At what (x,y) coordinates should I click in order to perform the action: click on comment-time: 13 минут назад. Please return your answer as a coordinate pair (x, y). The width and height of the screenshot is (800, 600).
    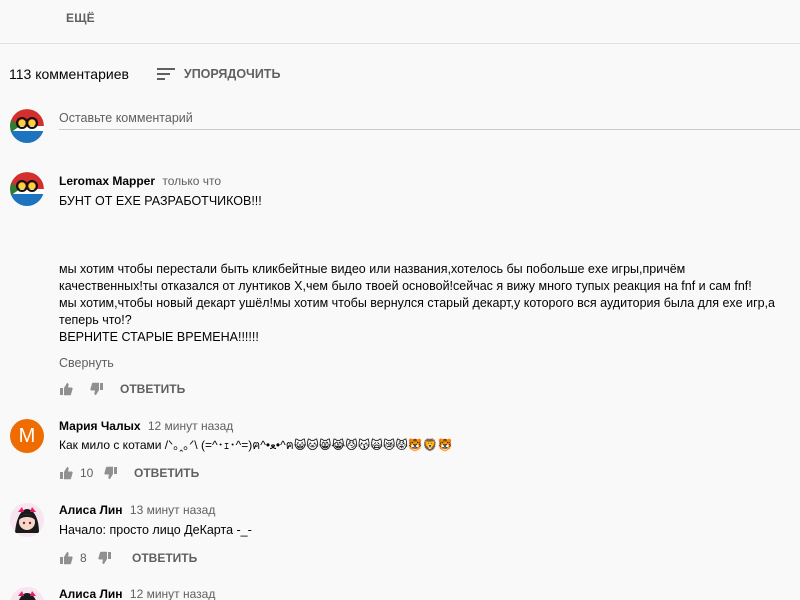
    Looking at the image, I should click on (172, 510).